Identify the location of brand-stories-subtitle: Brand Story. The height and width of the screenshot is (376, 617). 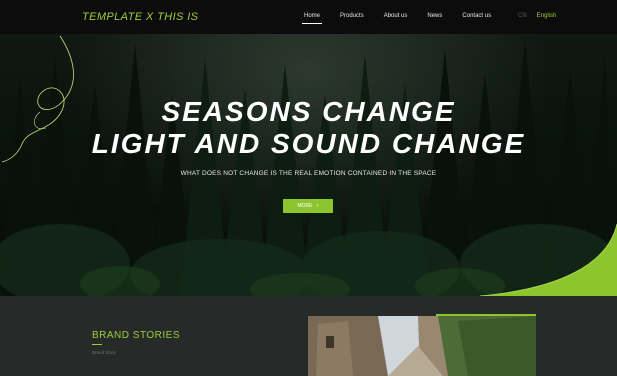
(104, 352).